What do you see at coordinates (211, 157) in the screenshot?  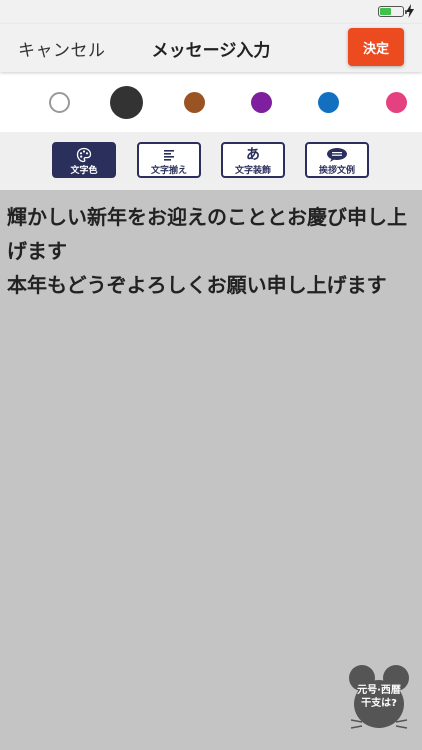 I see `format-tab-bar: 文字色 文字揃え あ 文字装飾 挨拶文例` at bounding box center [211, 157].